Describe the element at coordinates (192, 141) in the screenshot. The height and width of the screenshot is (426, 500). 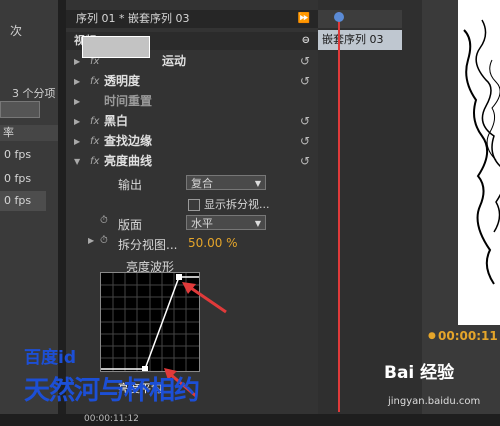
I see `effect-row-find-edges: ▶ fx 查找边缘 ↺` at that location.